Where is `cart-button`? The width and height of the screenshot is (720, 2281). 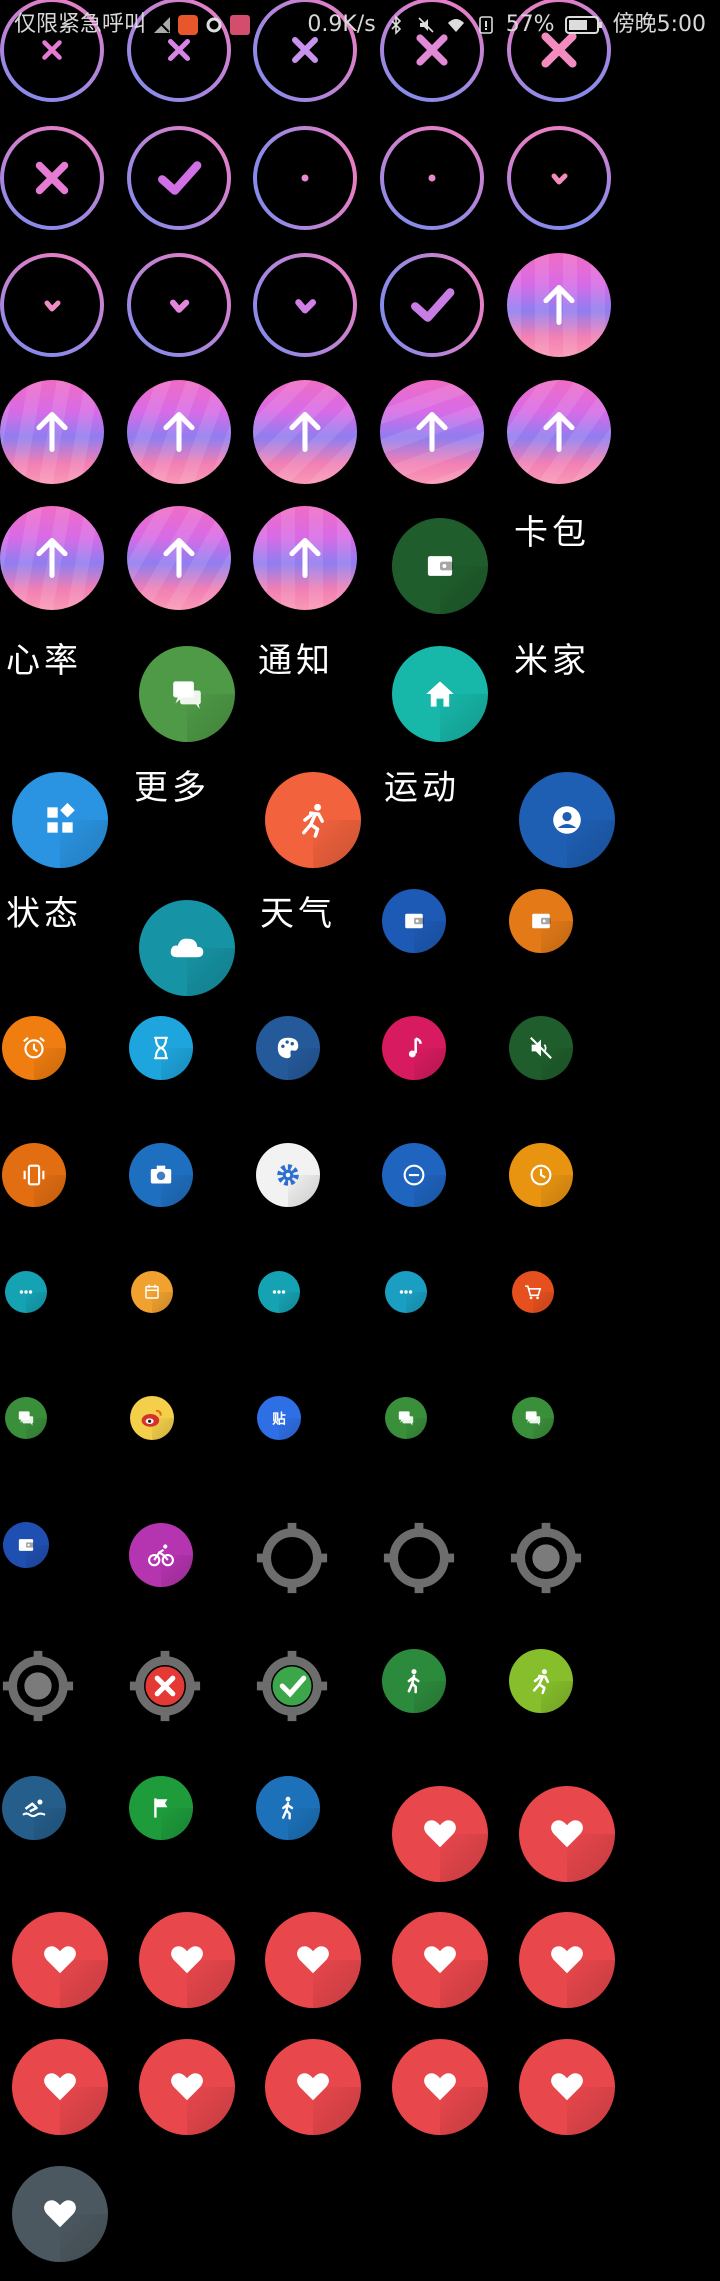 cart-button is located at coordinates (533, 1292).